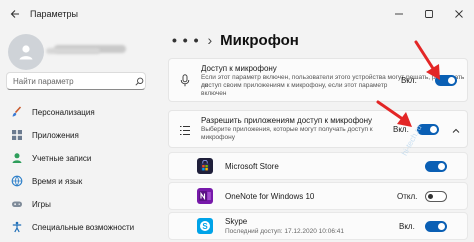 The image size is (474, 242). I want to click on microphone-icon, so click(185, 80).